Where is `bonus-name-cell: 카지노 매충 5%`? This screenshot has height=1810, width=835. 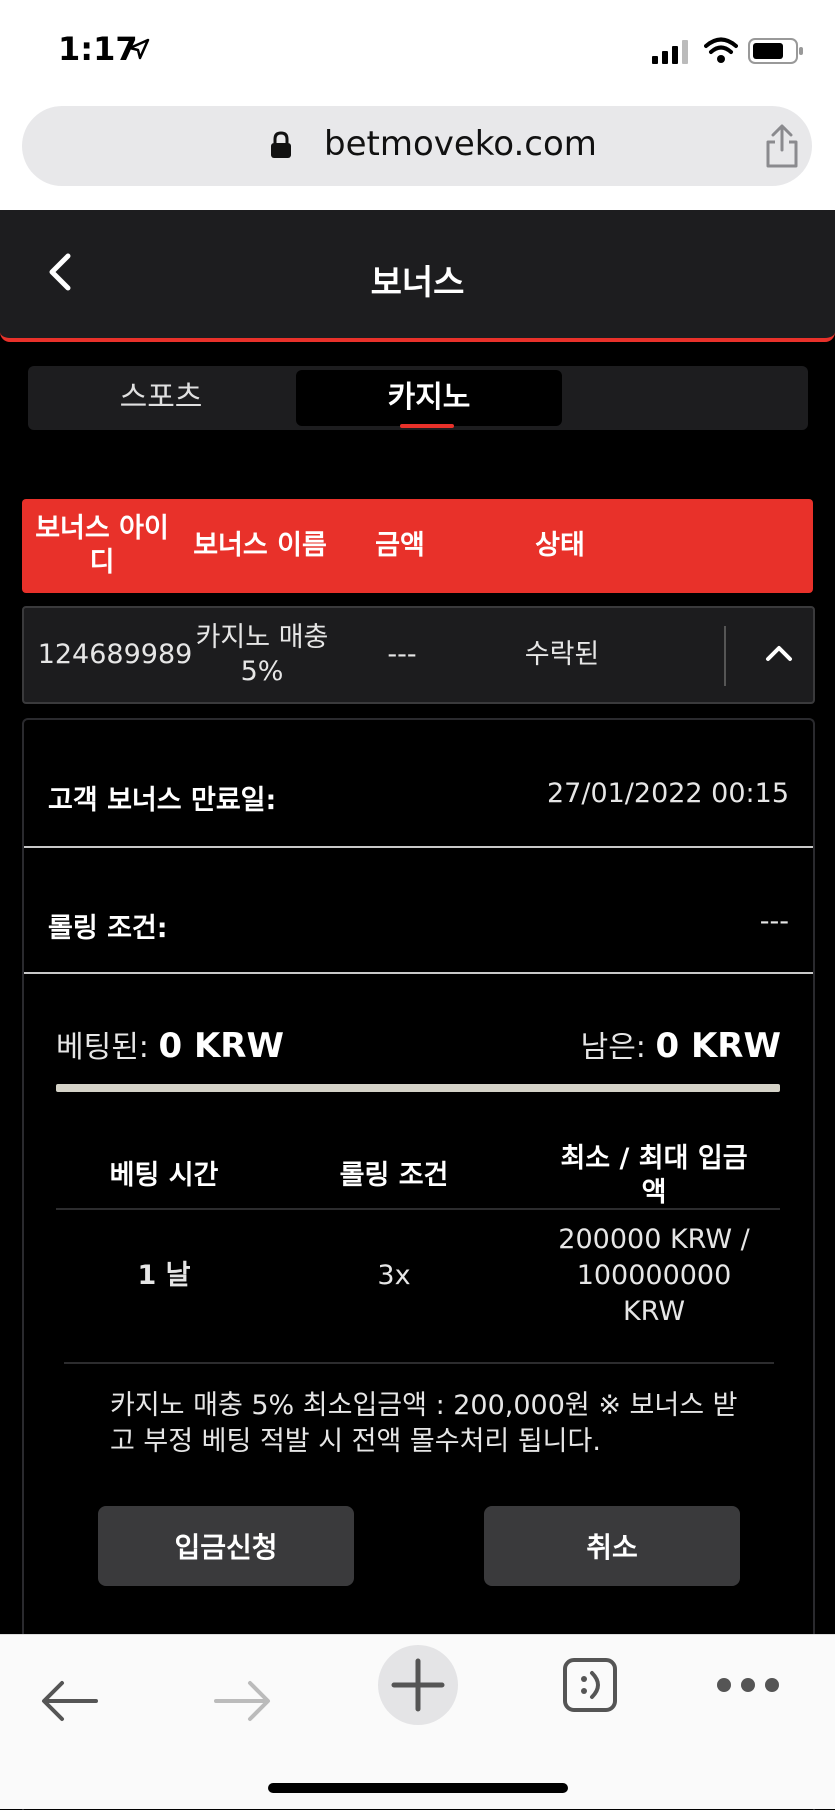
bonus-name-cell: 카지노 매충 5% is located at coordinates (262, 654).